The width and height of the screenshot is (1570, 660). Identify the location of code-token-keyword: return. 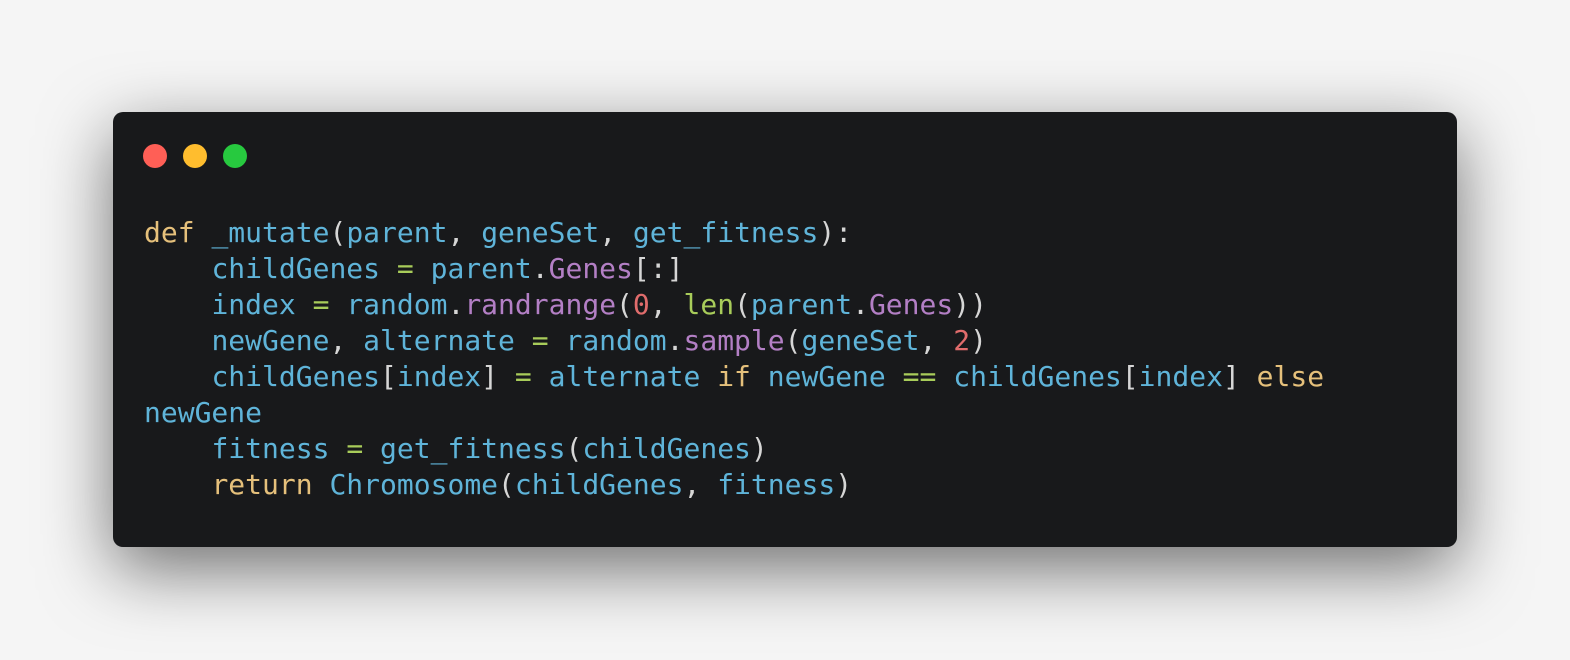
(262, 484).